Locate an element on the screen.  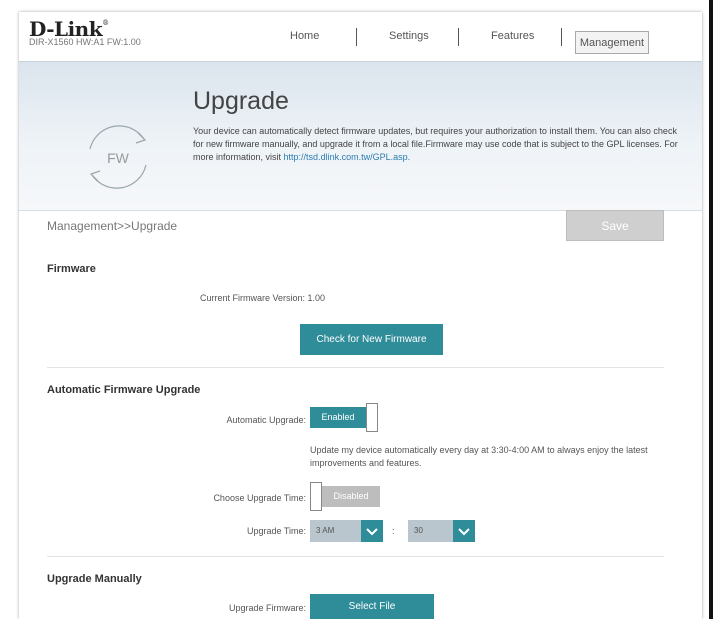
upgrade-hour-select: 3 AM is located at coordinates (346, 531).